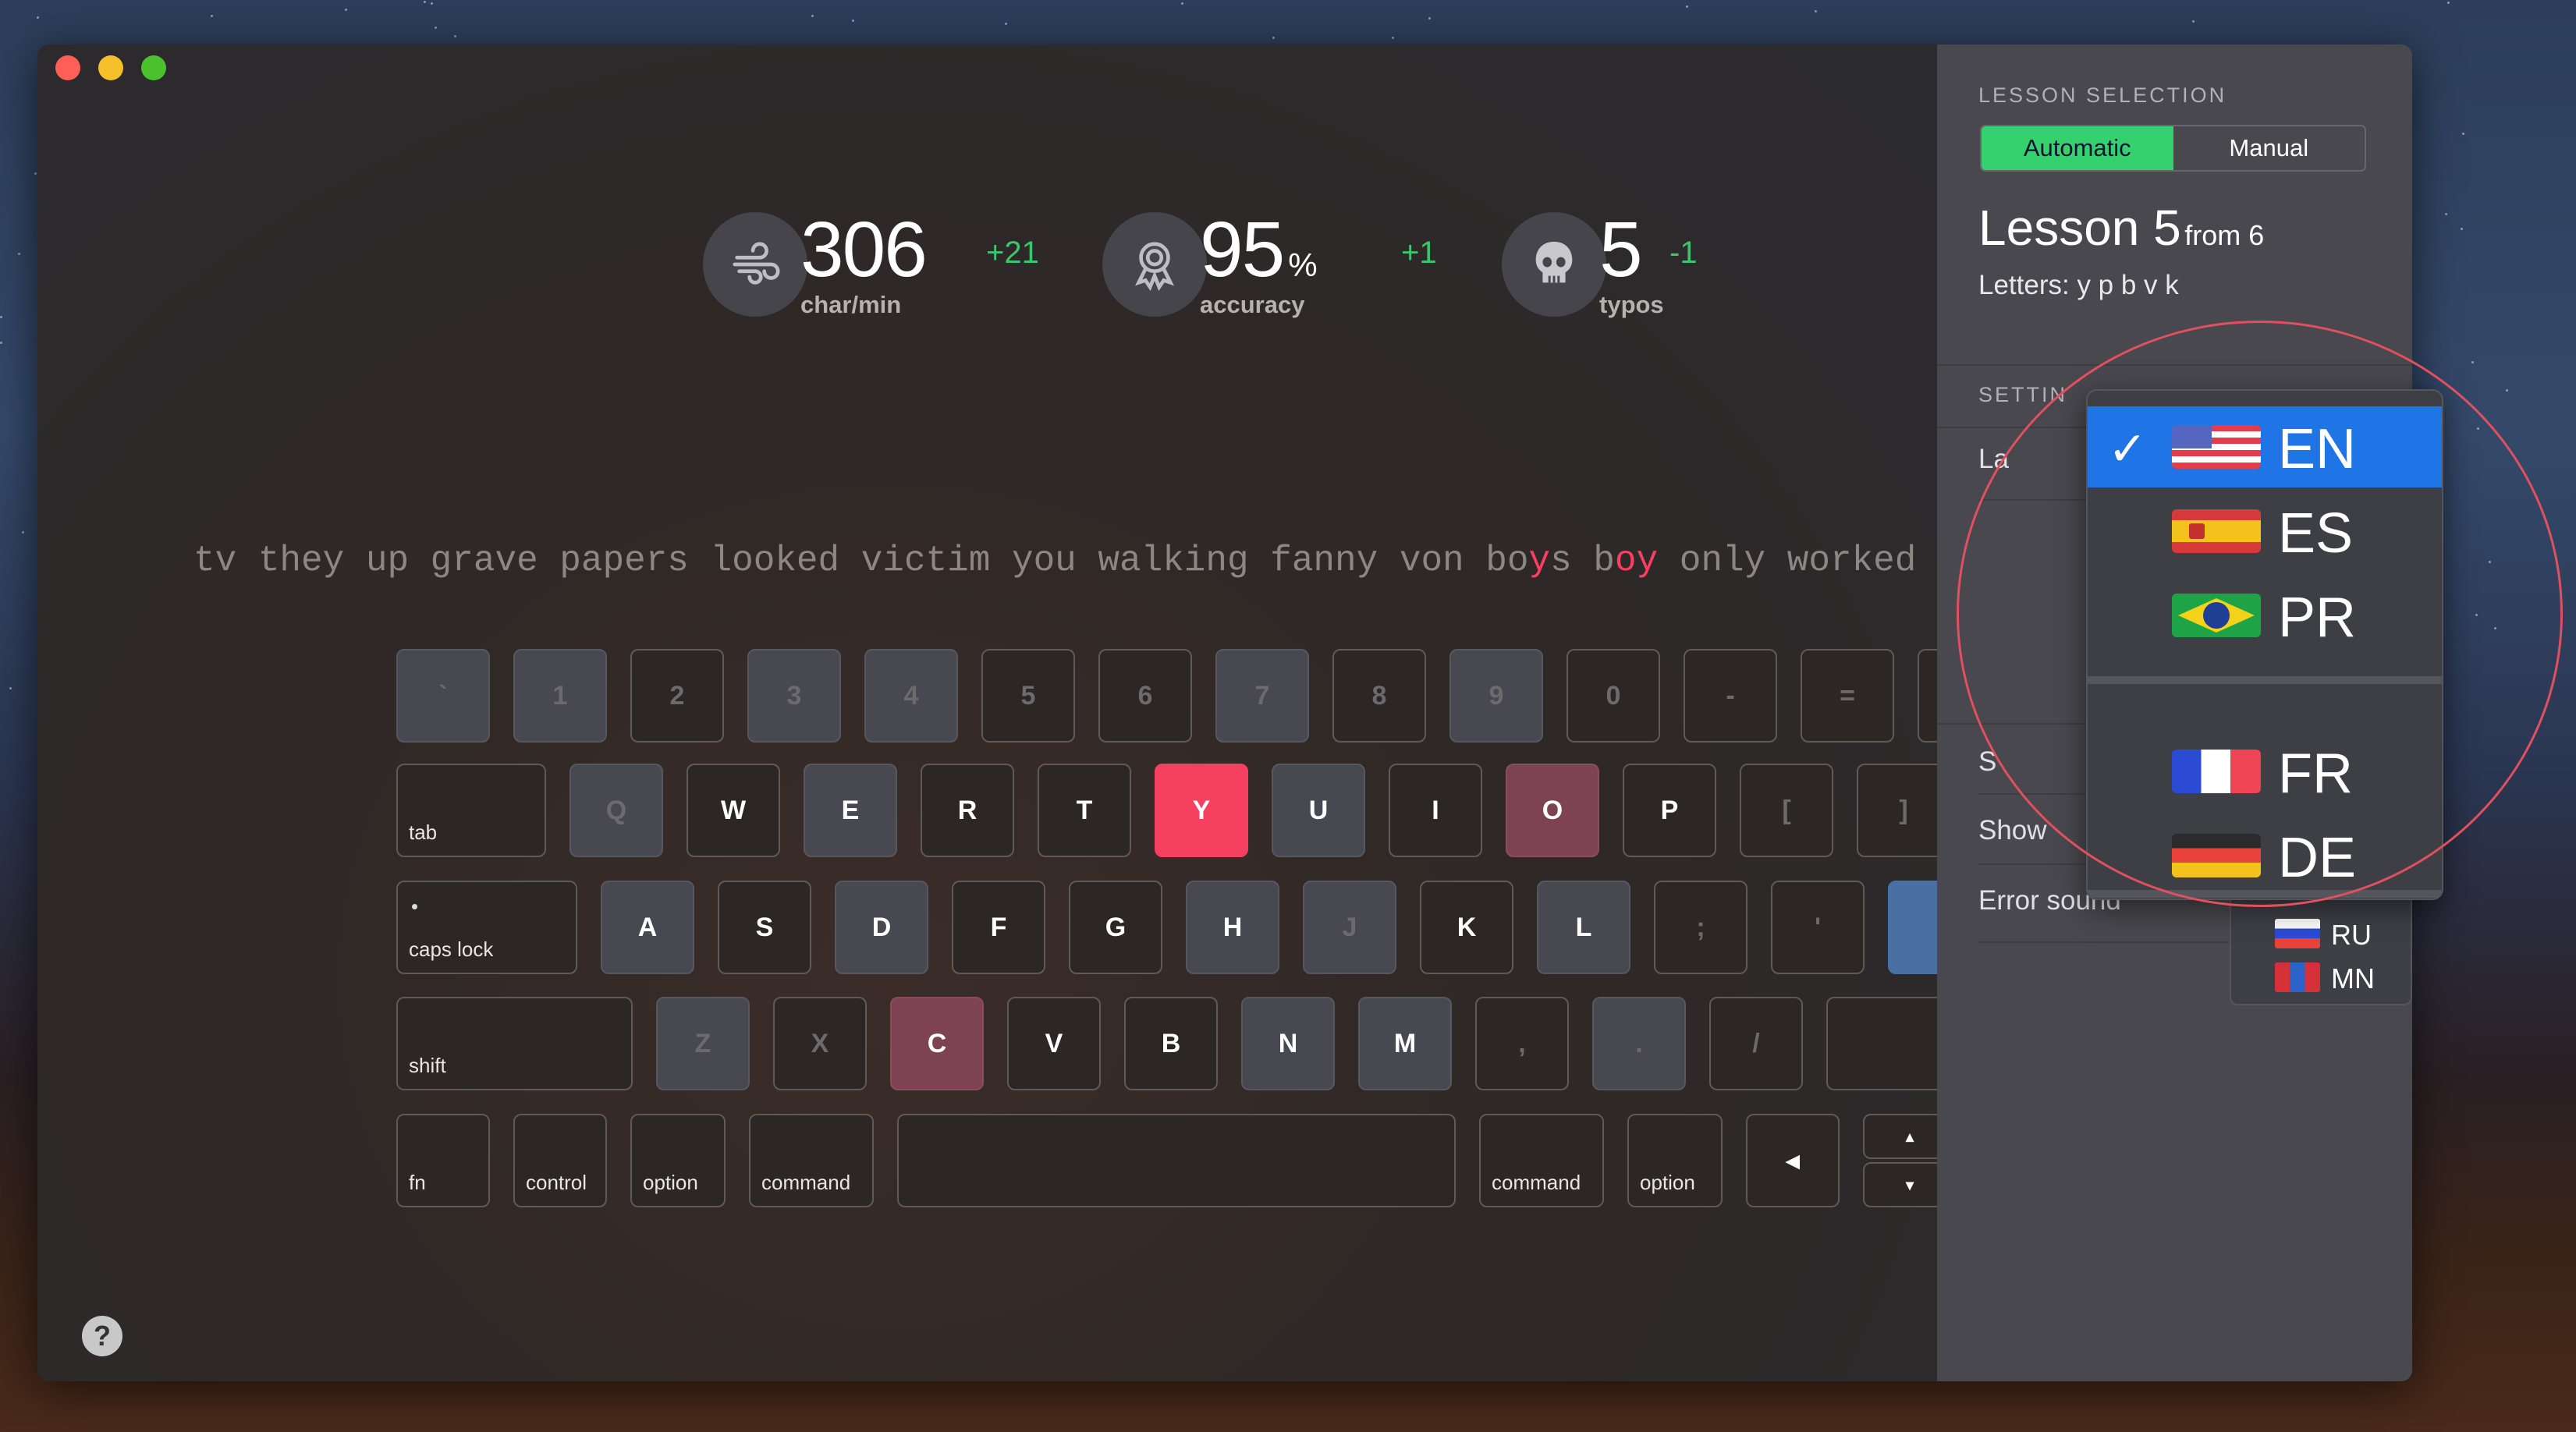 The image size is (2576, 1432). Describe the element at coordinates (794, 696) in the screenshot. I see `key-3: 3` at that location.